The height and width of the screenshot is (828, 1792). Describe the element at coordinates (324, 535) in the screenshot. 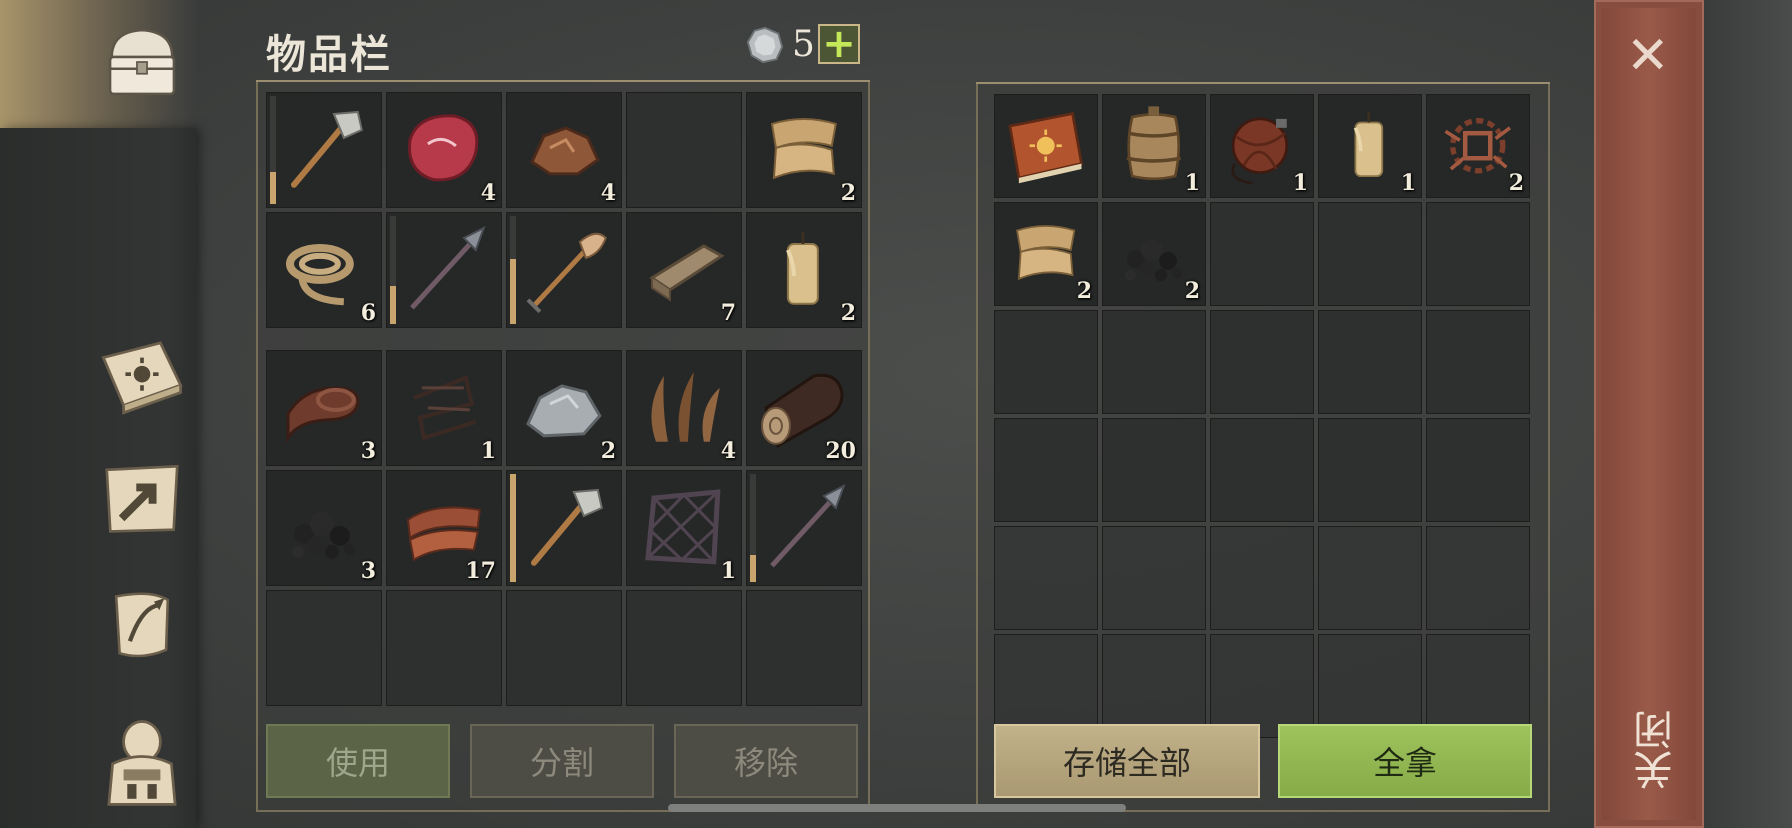

I see `coal-icon` at that location.